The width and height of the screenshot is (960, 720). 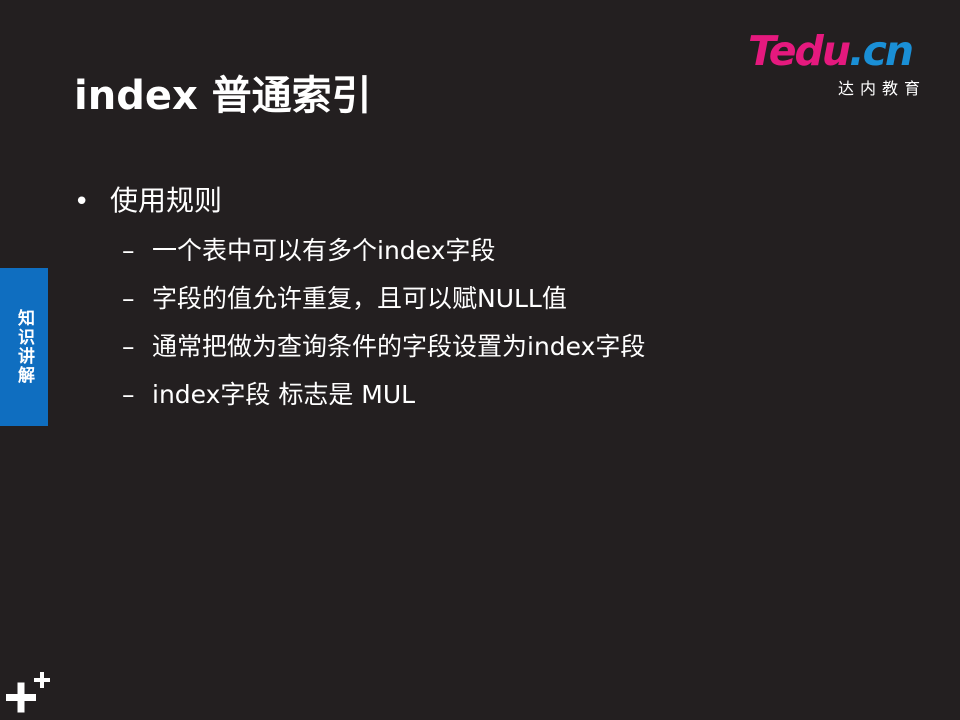 I want to click on sub-item-text: 字段的值允许重复，且可以赋NULL值, so click(x=359, y=298).